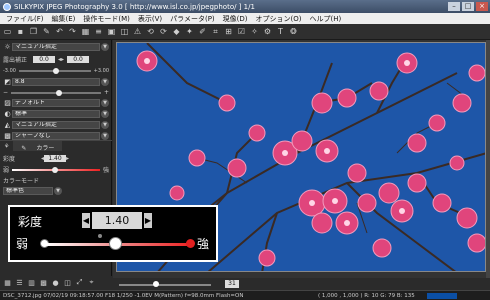  I want to click on sharpness-dropdown: マニュアル指定, so click(56, 124).